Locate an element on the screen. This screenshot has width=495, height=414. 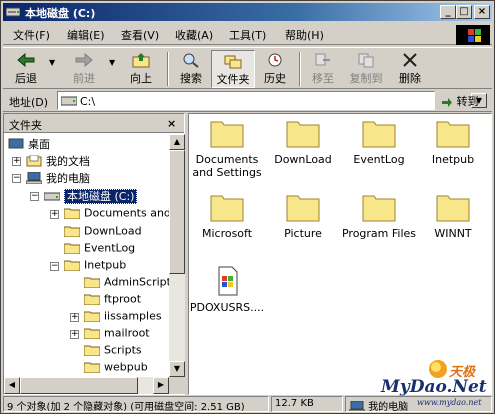
tree-horizontal-scrollbar: ◀ ▶ is located at coordinates (86, 385).